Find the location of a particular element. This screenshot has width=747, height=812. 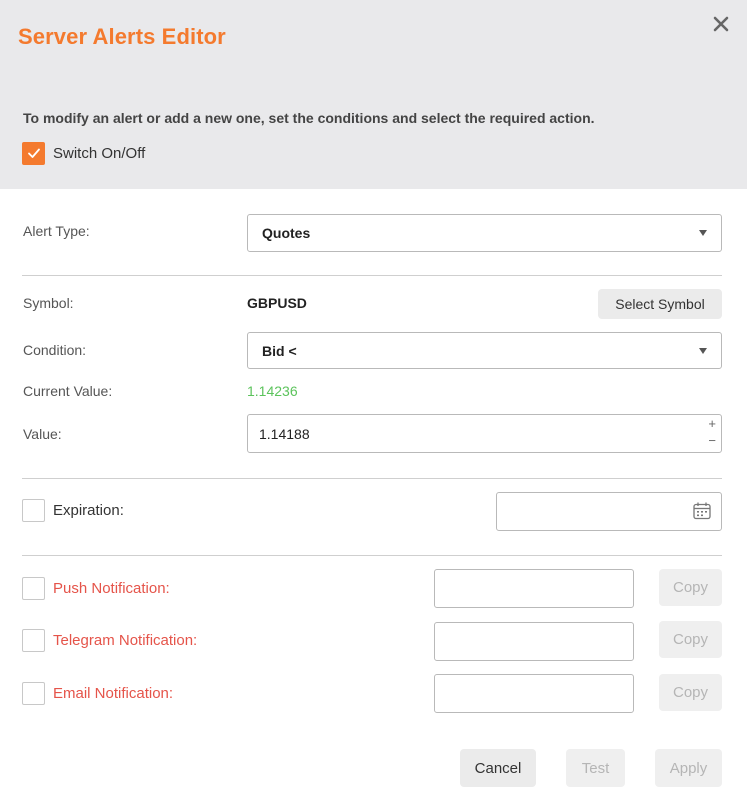

close-icon is located at coordinates (721, 24).